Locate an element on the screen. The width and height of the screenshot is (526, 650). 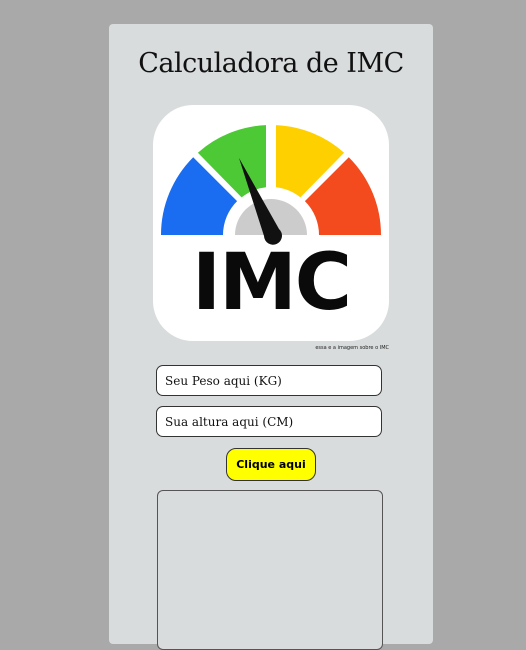
weight-input is located at coordinates (269, 380).